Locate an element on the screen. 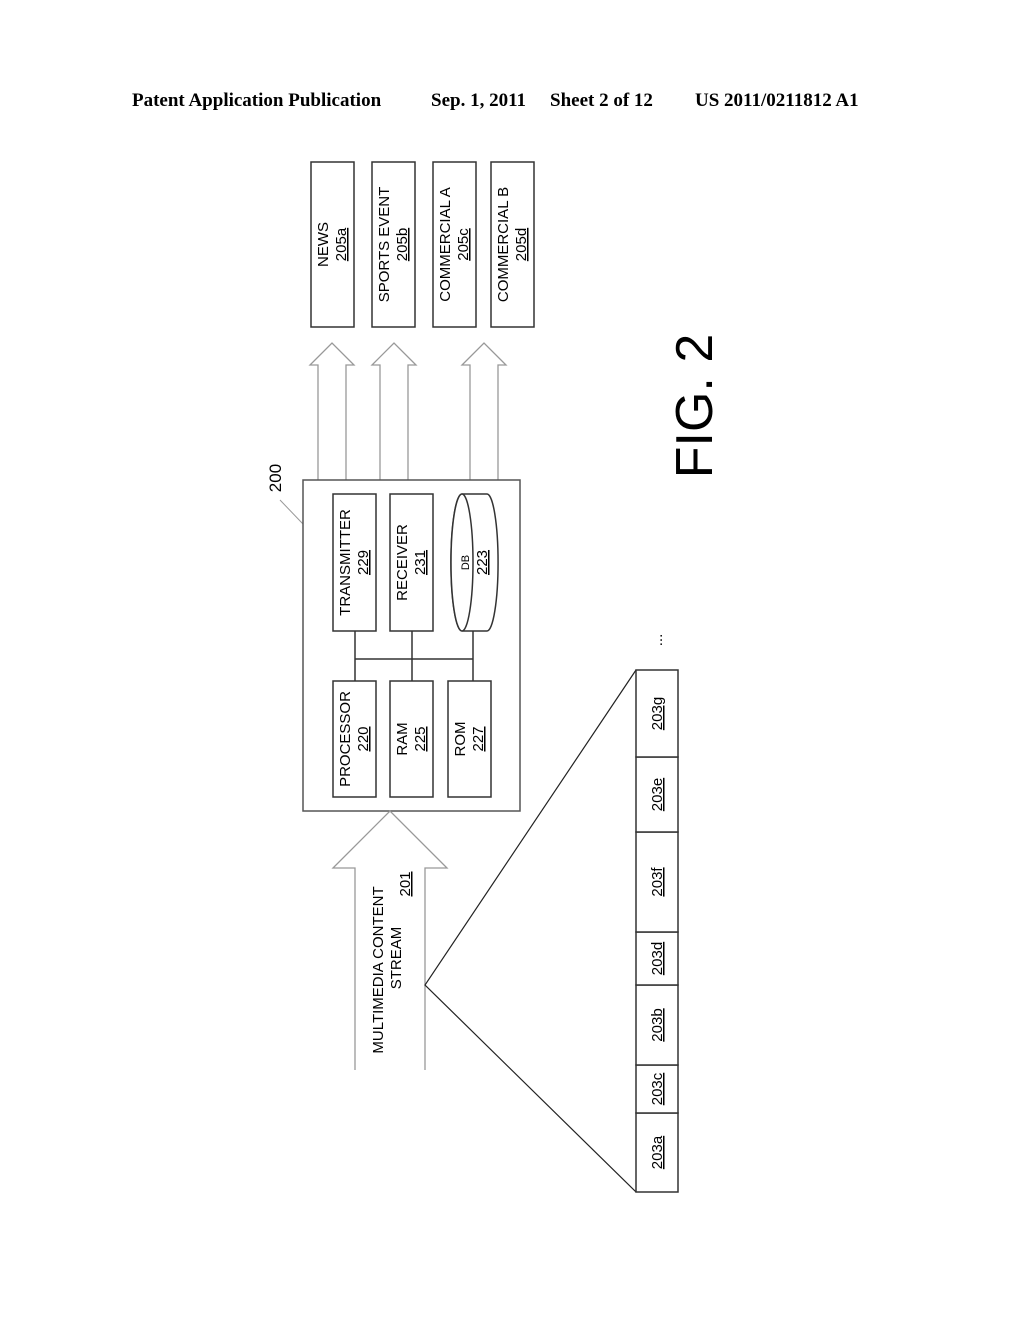 This screenshot has width=1024, height=1320. transmitter-ref: 229 is located at coordinates (363, 562).